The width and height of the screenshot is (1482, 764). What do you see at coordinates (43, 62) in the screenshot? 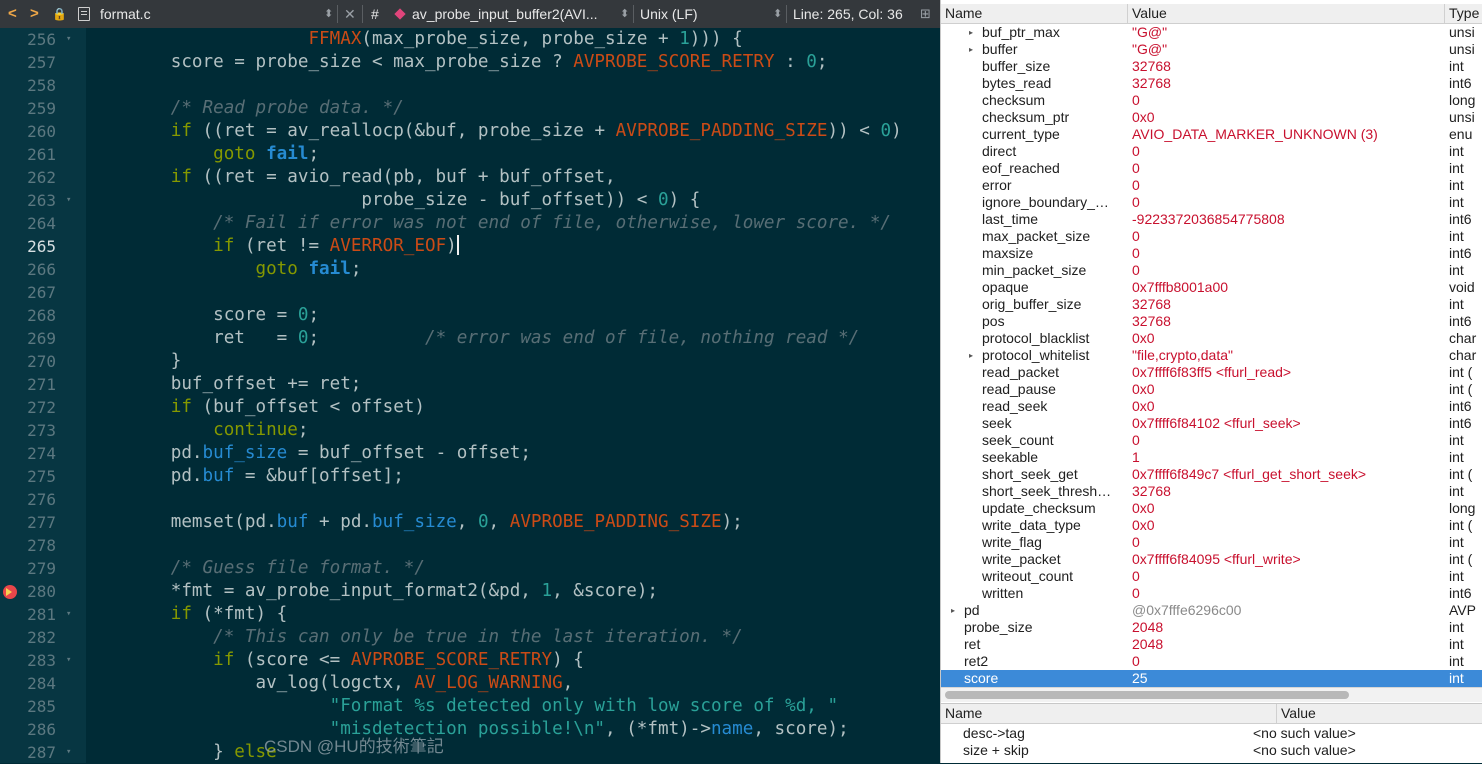
I see `line-number: 257` at bounding box center [43, 62].